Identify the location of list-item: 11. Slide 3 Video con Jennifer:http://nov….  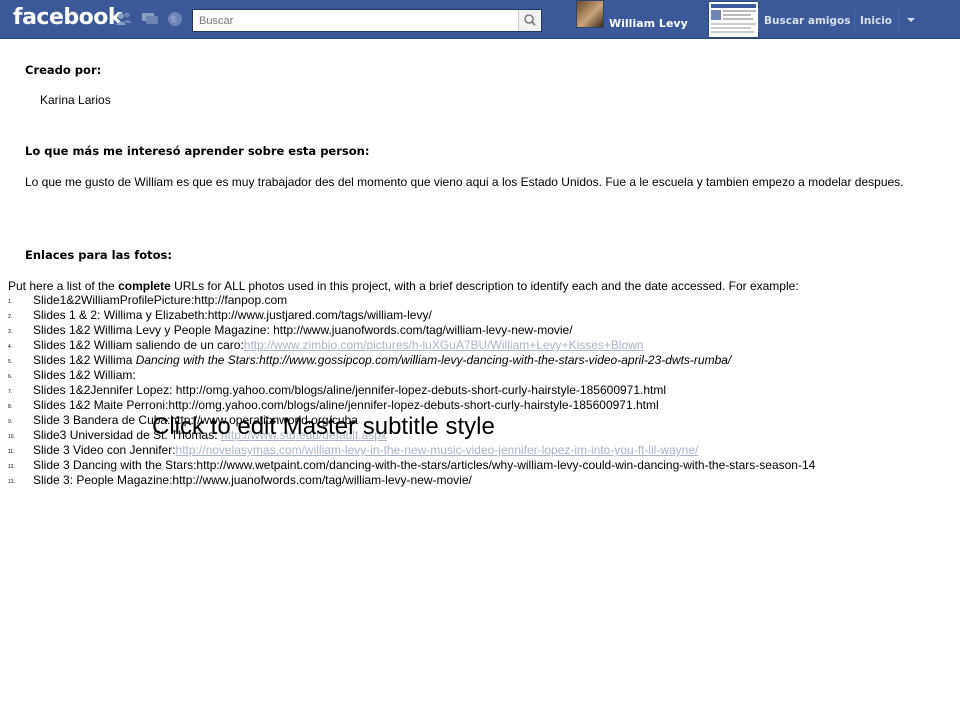
(453, 450).